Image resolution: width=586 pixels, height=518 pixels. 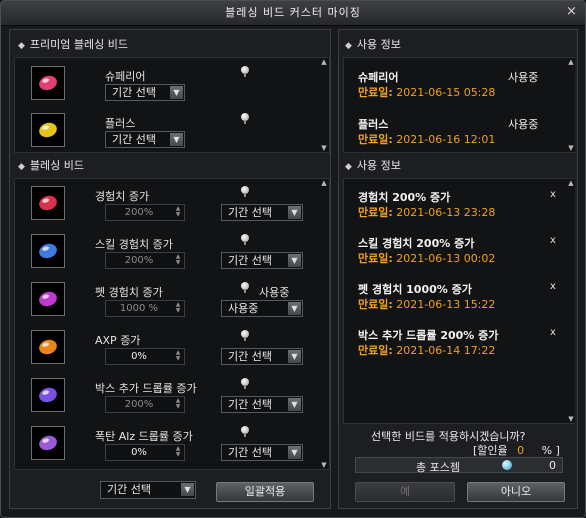 What do you see at coordinates (125, 76) in the screenshot?
I see `premium-item-name: 슈페리어` at bounding box center [125, 76].